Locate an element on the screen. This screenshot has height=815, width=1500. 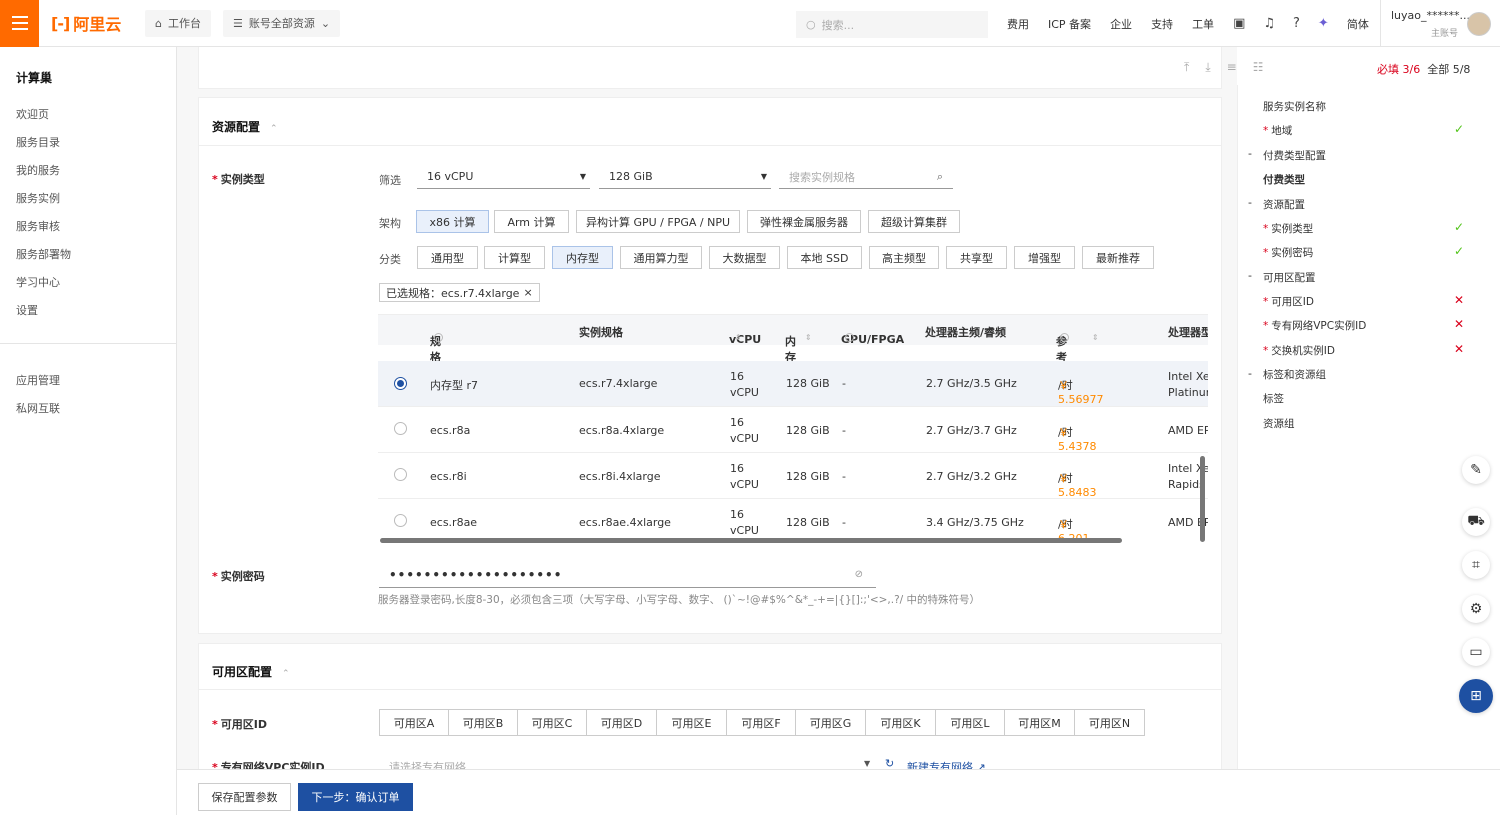
apps-icon: ⊞ is located at coordinates (1476, 696).